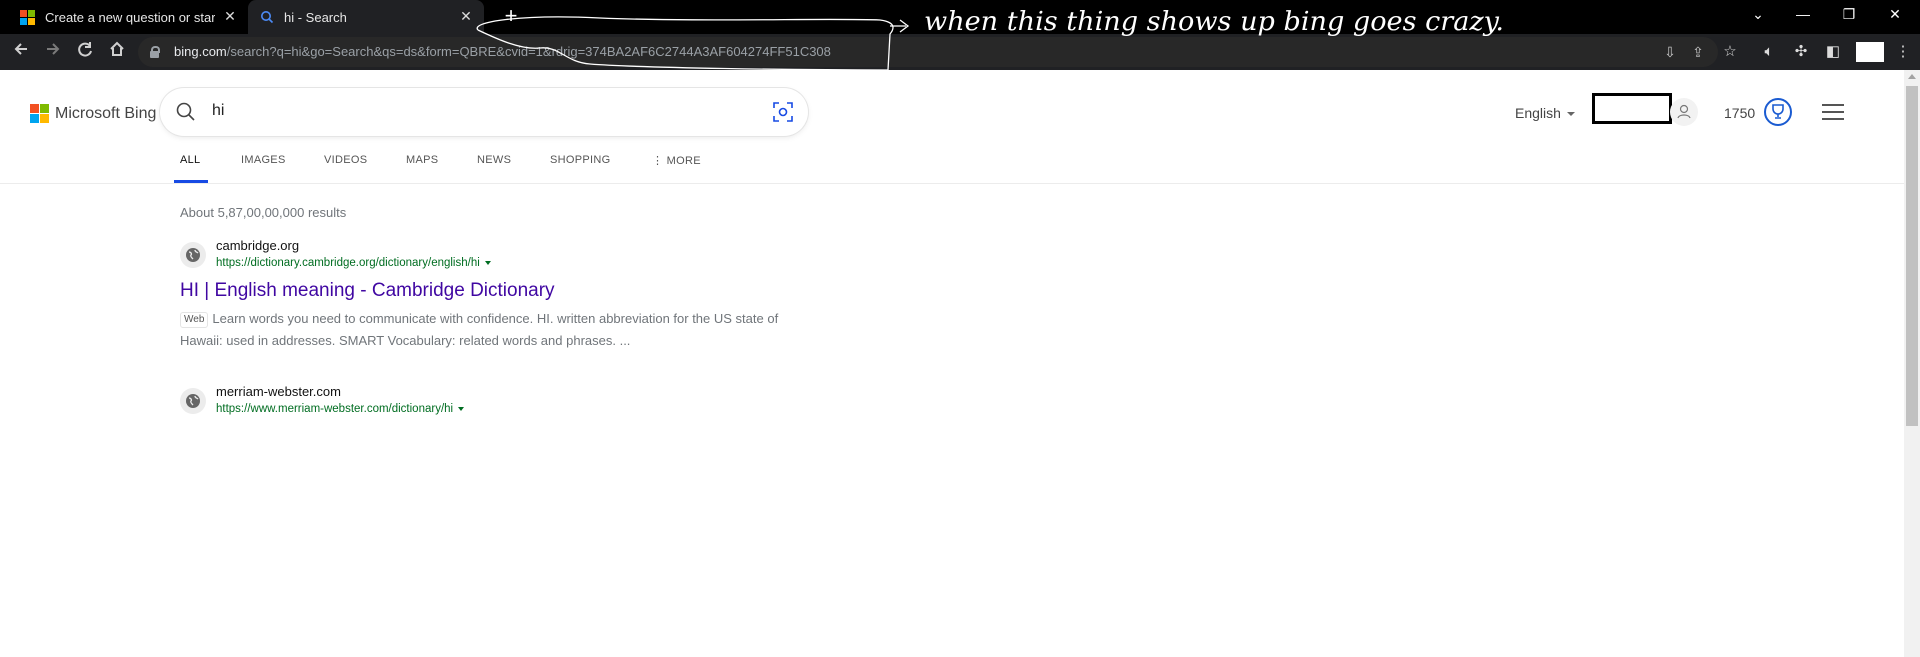 The width and height of the screenshot is (1920, 657). What do you see at coordinates (1545, 113) in the screenshot?
I see `language-selector: English` at bounding box center [1545, 113].